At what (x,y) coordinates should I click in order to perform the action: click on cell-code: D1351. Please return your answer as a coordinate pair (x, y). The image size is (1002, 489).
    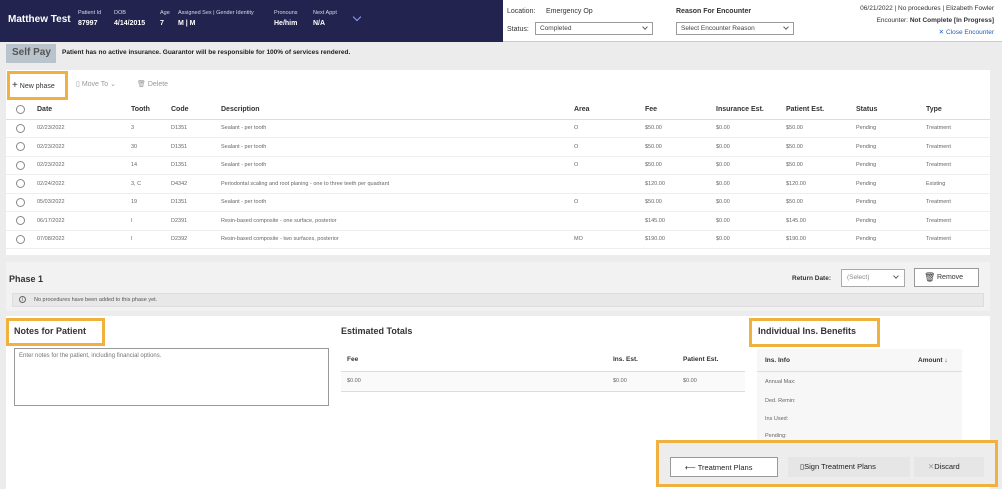
    Looking at the image, I should click on (196, 202).